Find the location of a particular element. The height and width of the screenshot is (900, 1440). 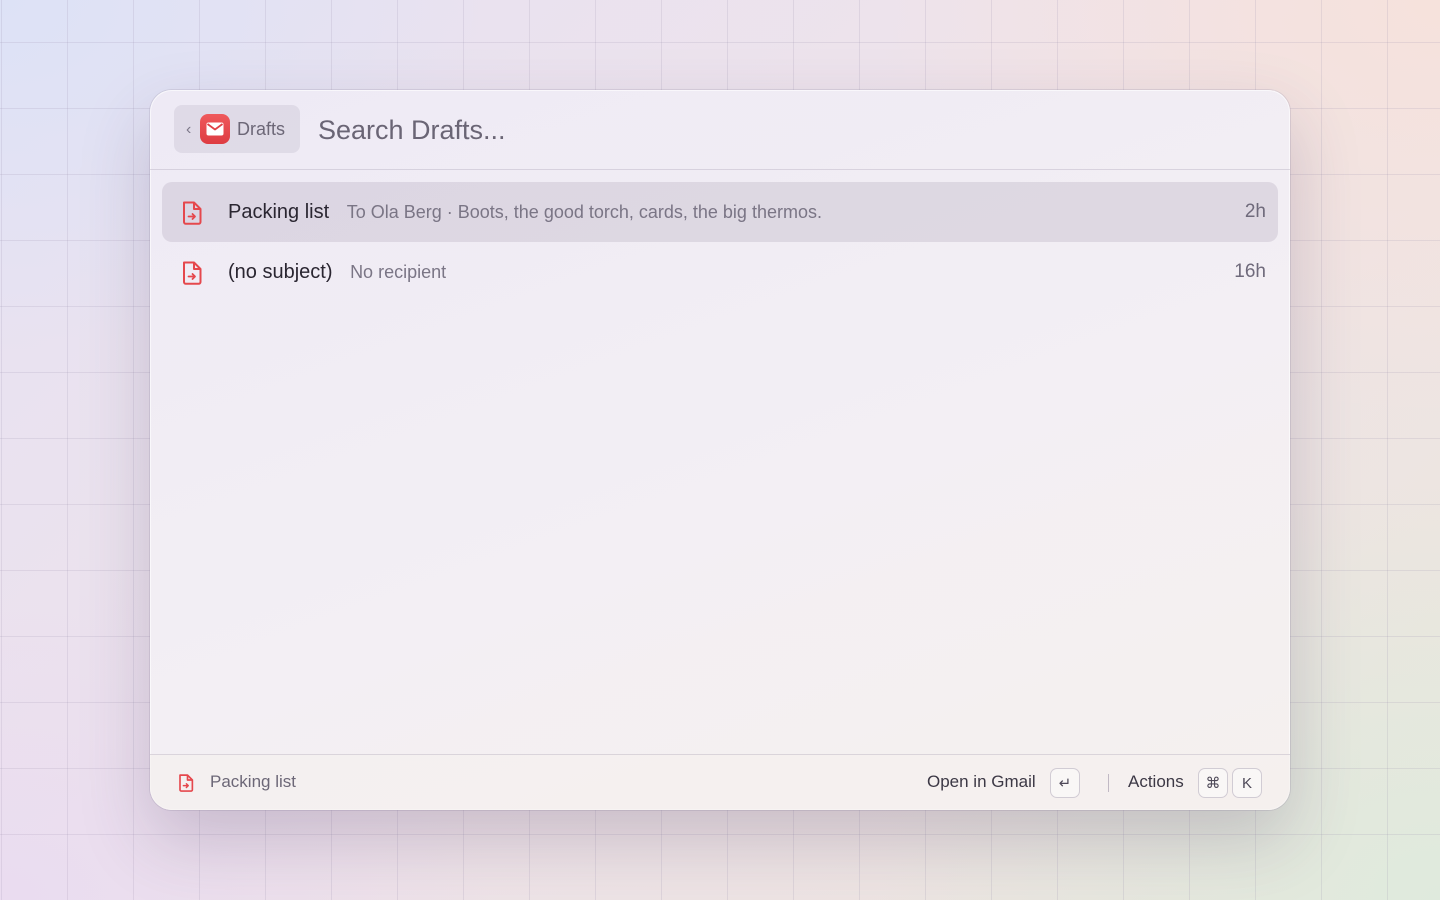

divider is located at coordinates (1108, 783).